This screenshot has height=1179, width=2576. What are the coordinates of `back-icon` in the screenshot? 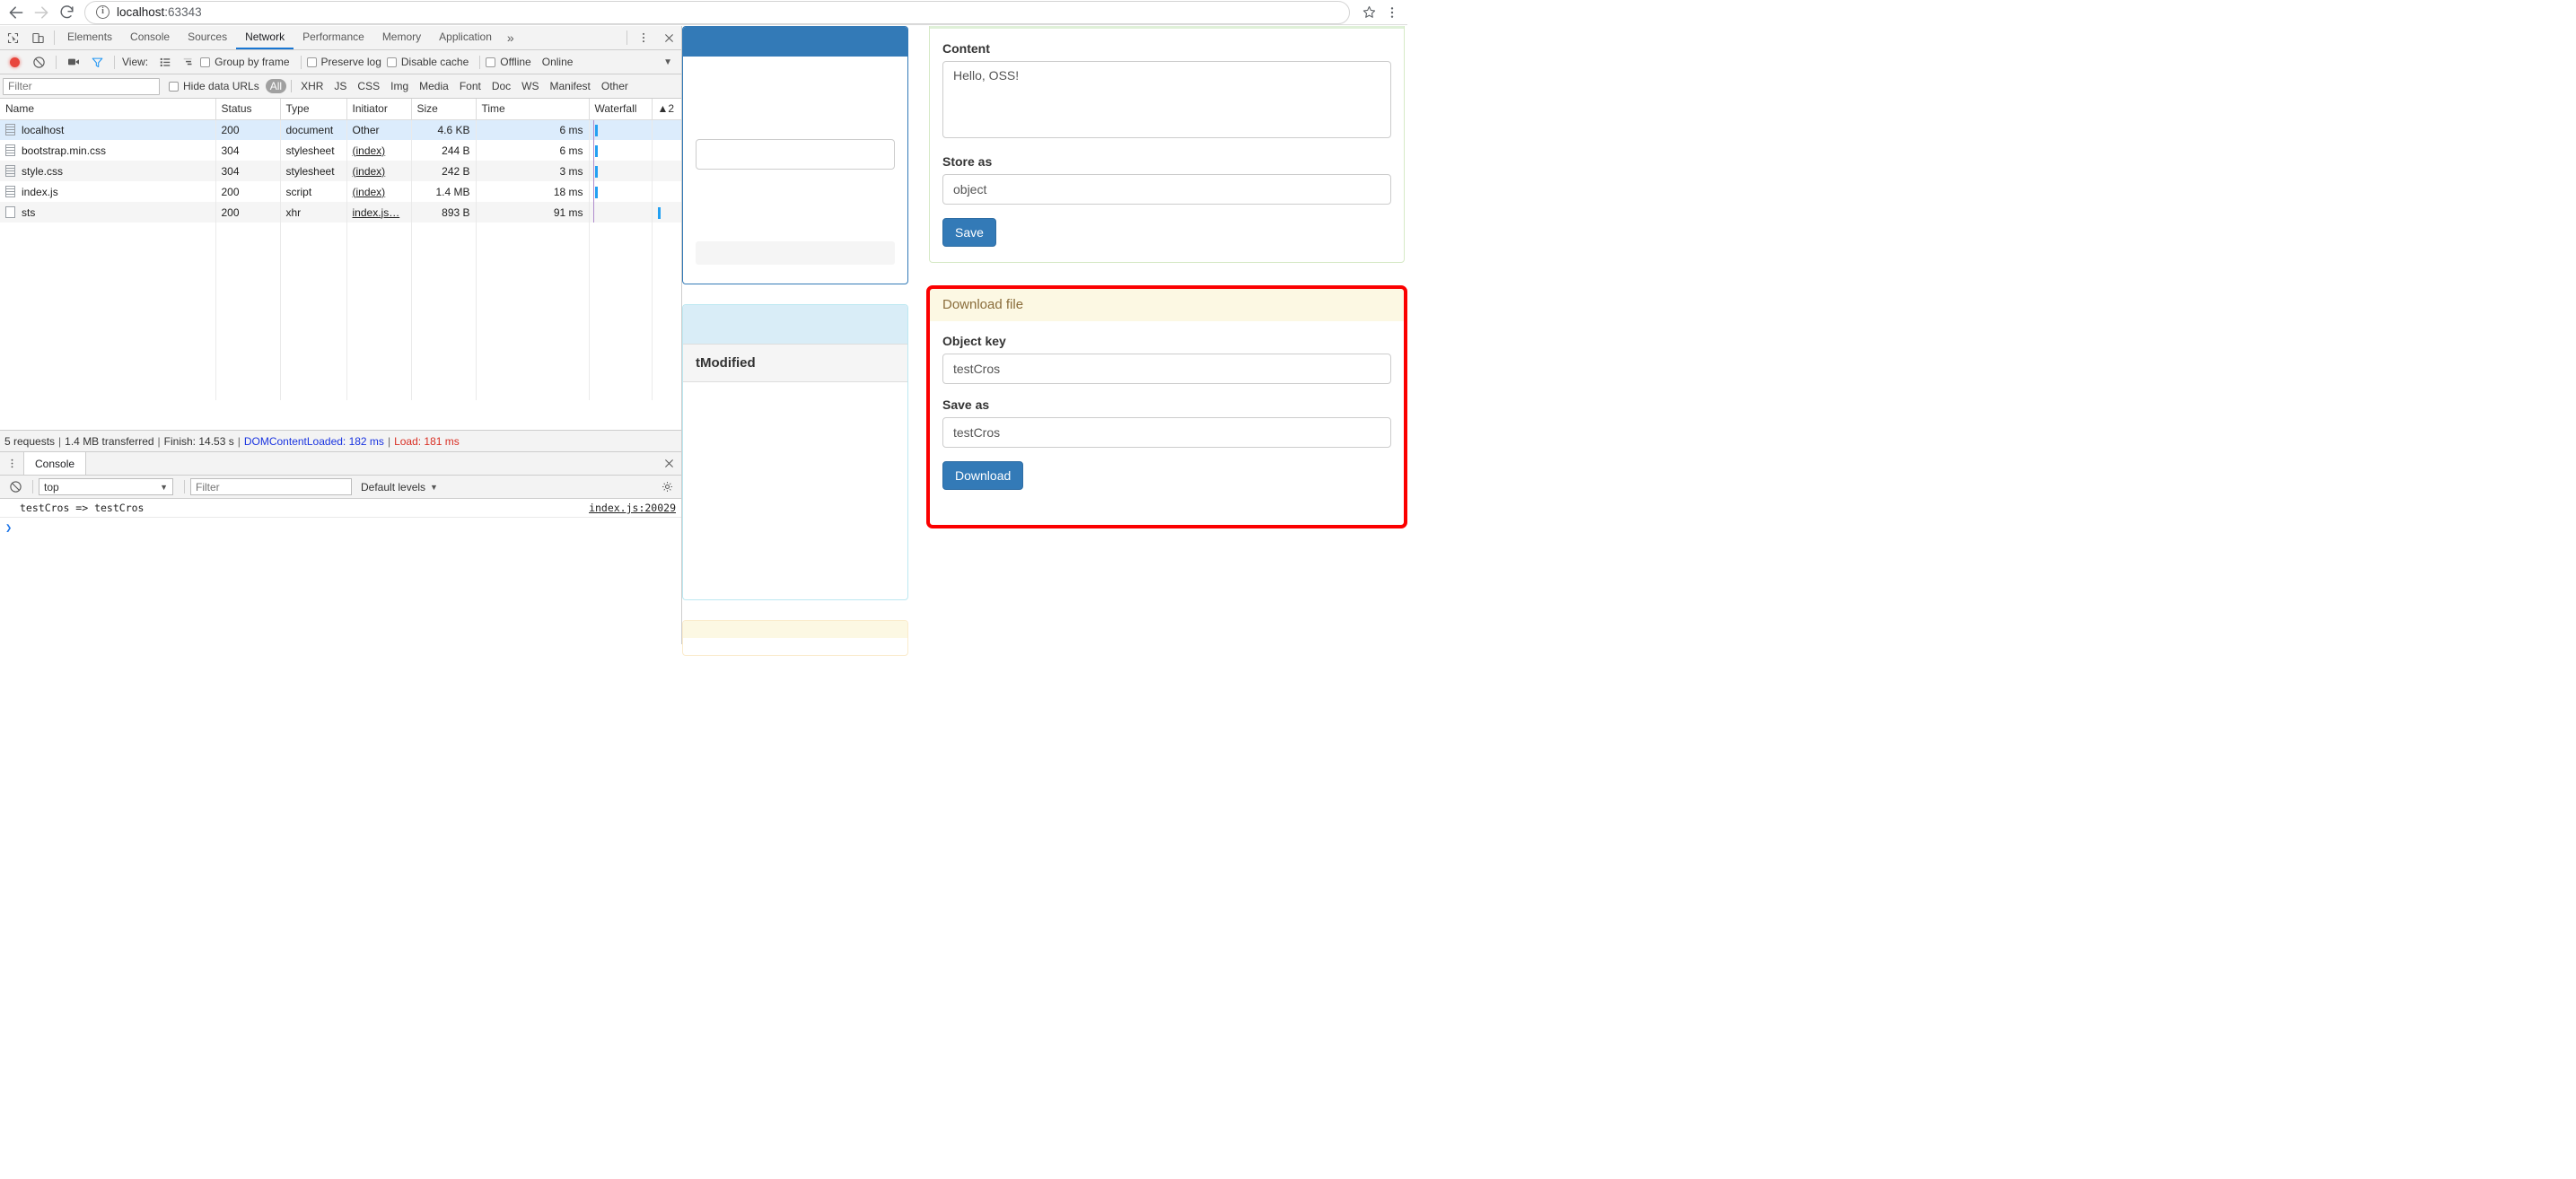 It's located at (16, 13).